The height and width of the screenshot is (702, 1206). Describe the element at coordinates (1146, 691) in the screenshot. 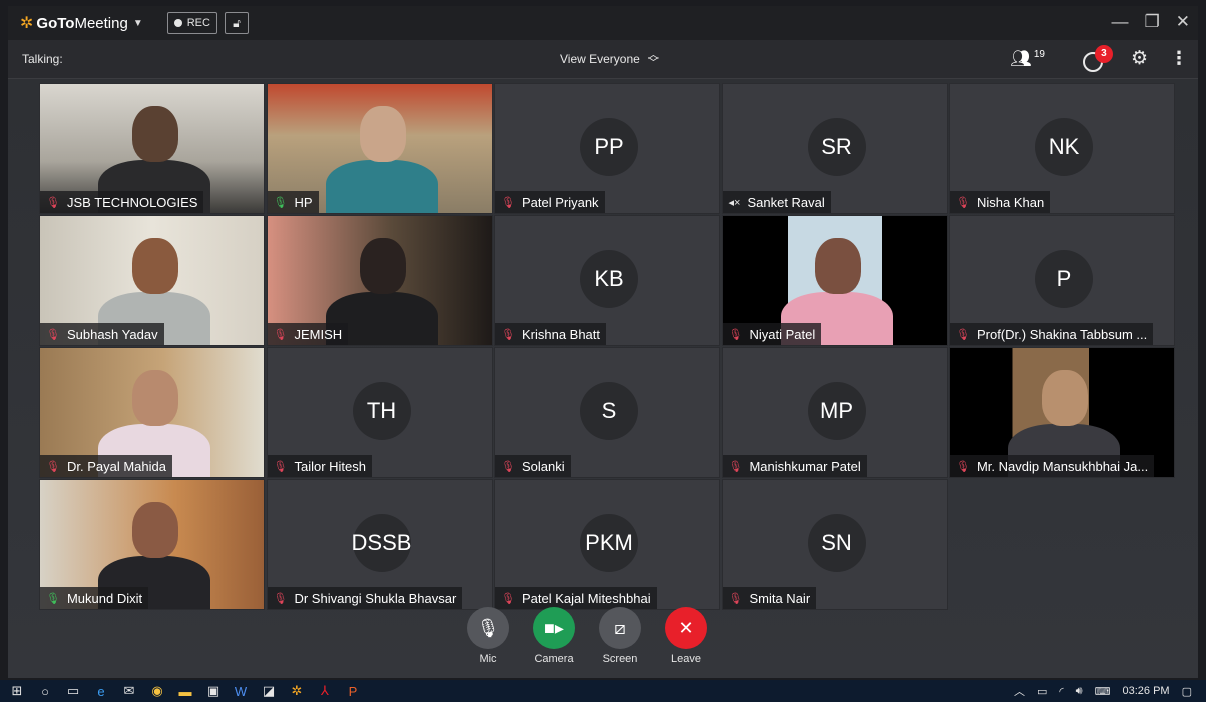

I see `clock: 03:26 PM` at that location.